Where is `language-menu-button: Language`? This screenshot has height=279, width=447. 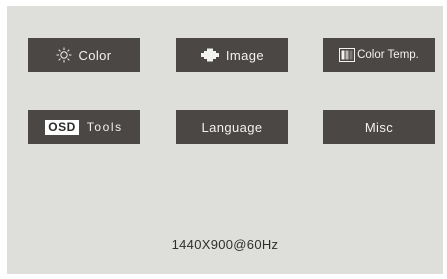 language-menu-button: Language is located at coordinates (232, 127).